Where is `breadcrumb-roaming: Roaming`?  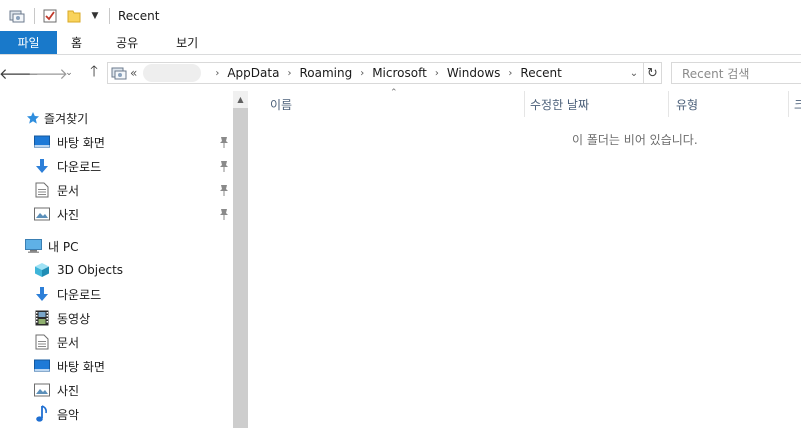 breadcrumb-roaming: Roaming is located at coordinates (325, 73).